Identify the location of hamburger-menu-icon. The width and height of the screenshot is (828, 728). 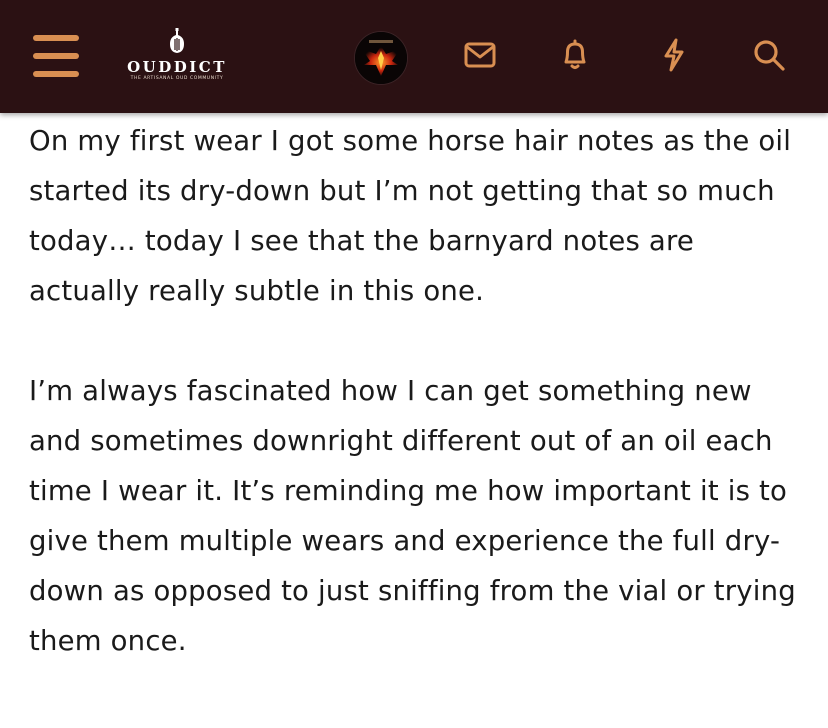
(56, 56).